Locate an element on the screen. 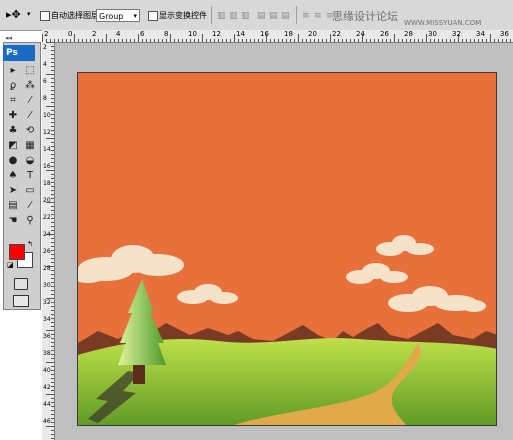 Image resolution: width=513 pixels, height=440 pixels. lasso-tool-icon: ϼ is located at coordinates (13, 86).